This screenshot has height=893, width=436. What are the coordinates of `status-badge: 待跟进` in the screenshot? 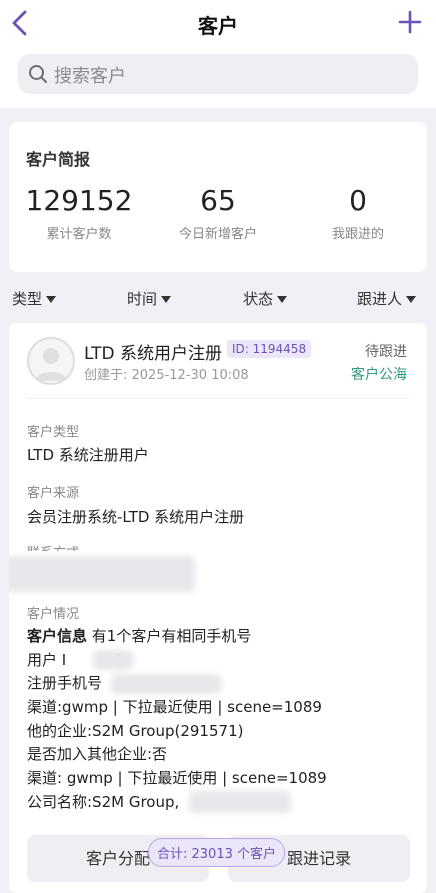 It's located at (386, 352).